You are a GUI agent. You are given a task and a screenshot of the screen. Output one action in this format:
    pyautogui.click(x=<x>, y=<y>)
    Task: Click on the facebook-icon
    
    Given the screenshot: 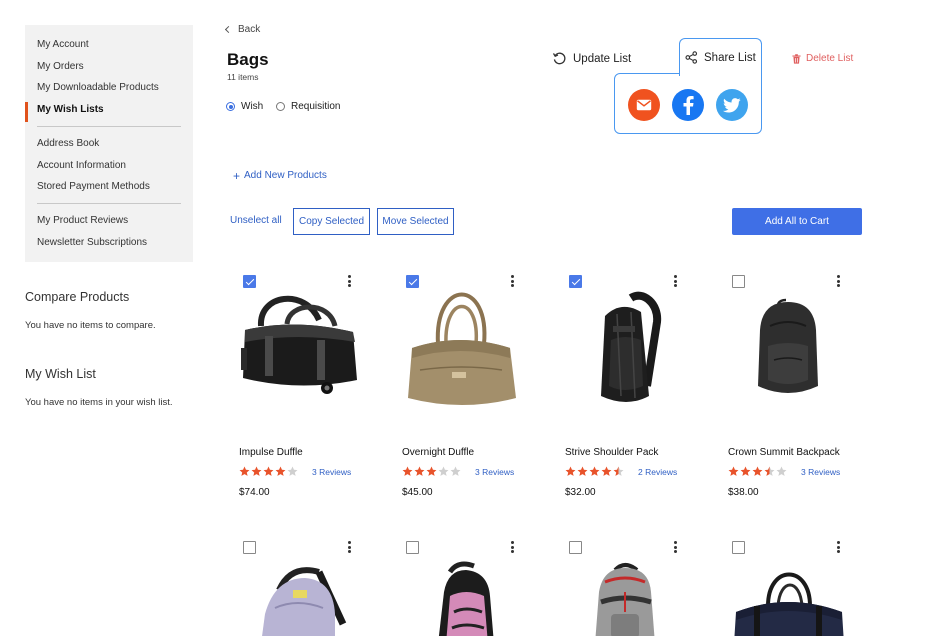 What is the action you would take?
    pyautogui.click(x=688, y=105)
    